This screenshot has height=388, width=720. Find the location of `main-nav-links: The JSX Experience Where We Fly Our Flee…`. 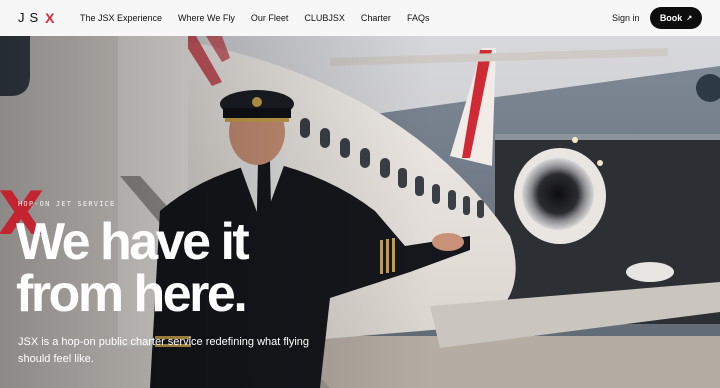

main-nav-links: The JSX Experience Where We Fly Our Flee… is located at coordinates (262, 18).